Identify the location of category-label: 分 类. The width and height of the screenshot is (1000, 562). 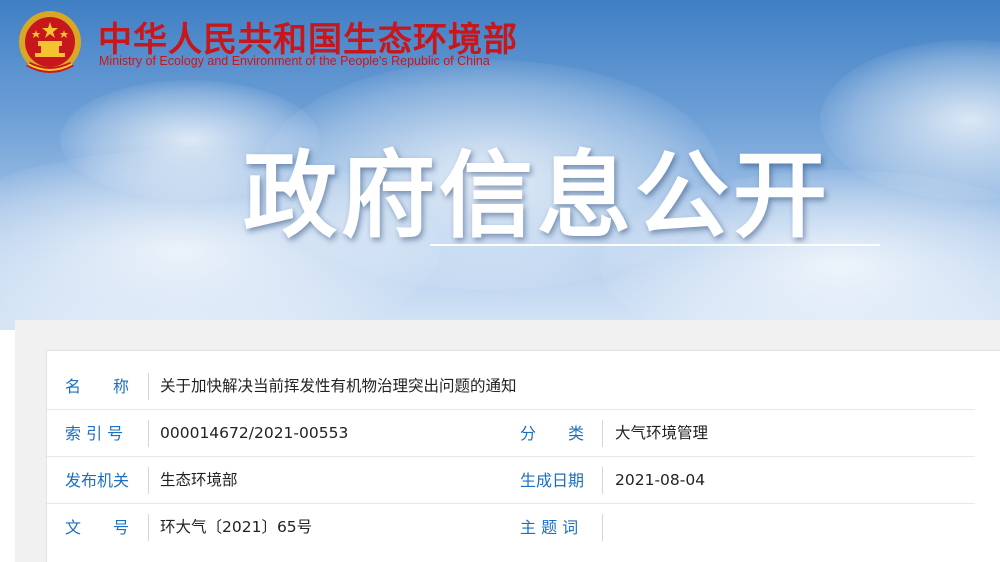
(552, 433).